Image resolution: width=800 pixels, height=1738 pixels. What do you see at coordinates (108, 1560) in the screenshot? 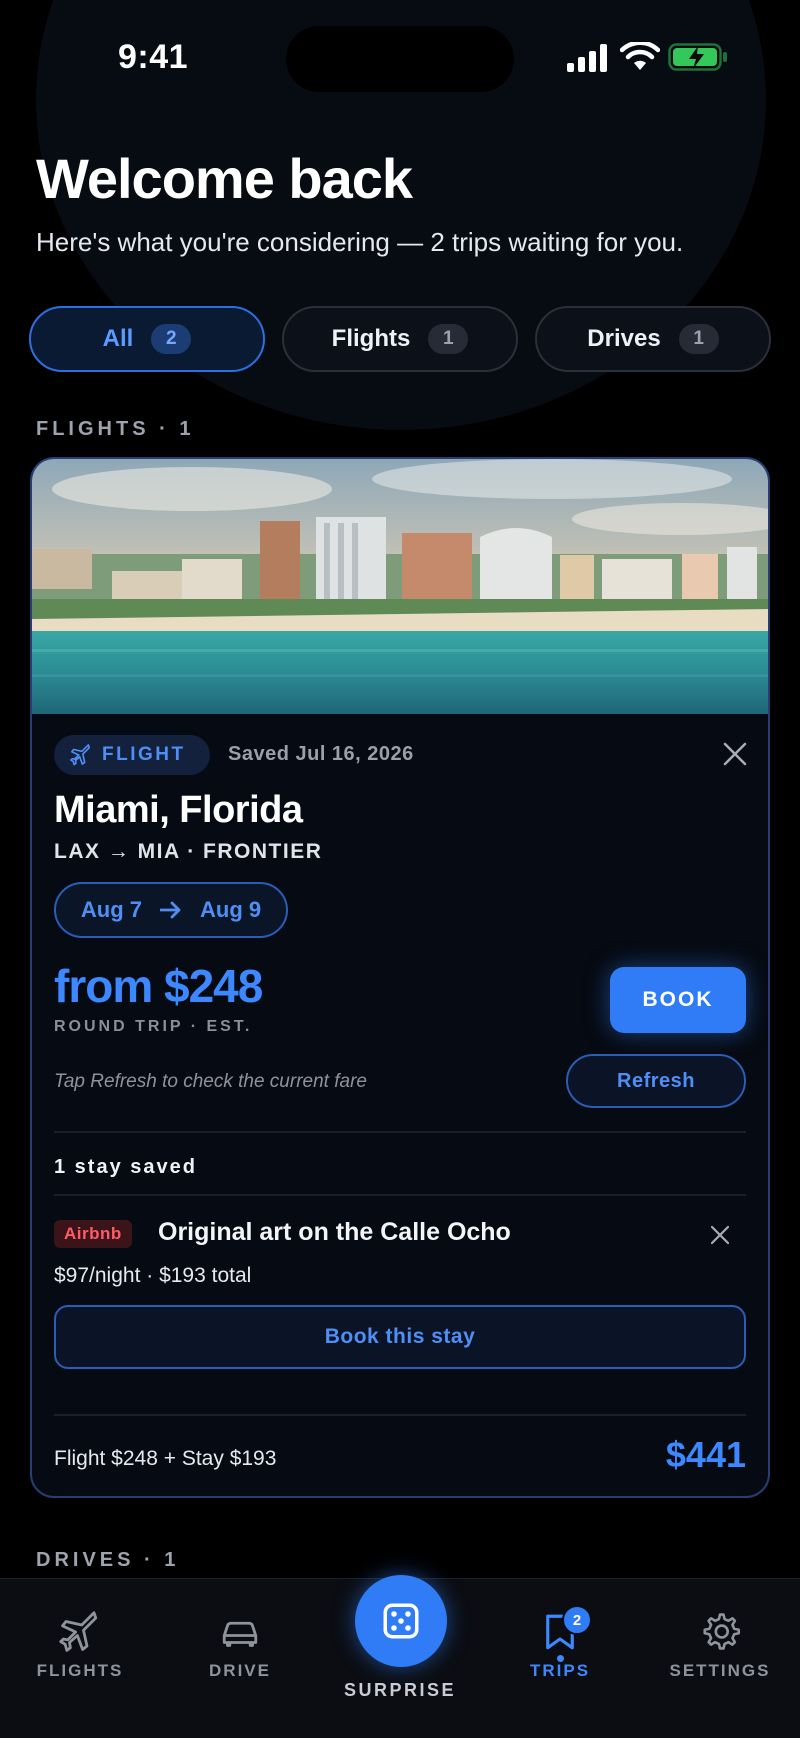
I see `section-label-drives: DRIVES · 1` at bounding box center [108, 1560].